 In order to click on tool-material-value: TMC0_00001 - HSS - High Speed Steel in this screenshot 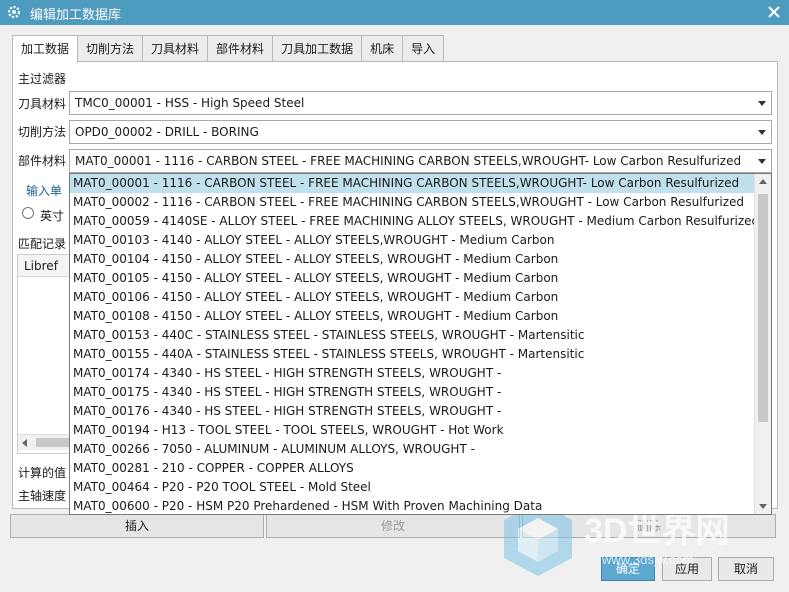, I will do `click(190, 103)`.